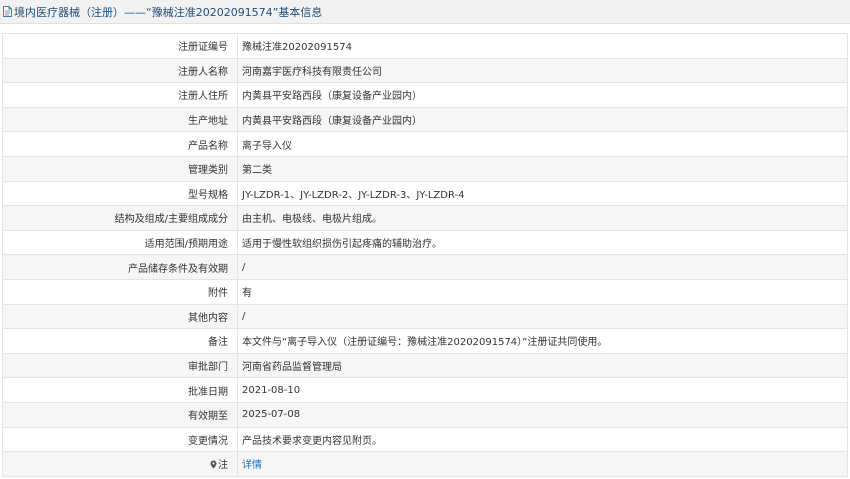 The height and width of the screenshot is (479, 850). I want to click on field-label: 审批部门, so click(120, 365).